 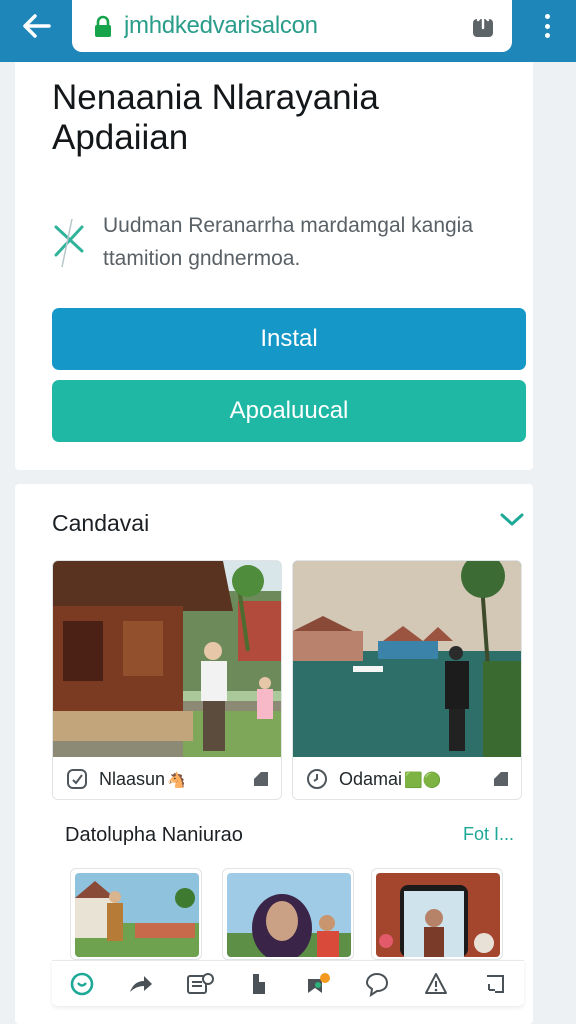 What do you see at coordinates (317, 779) in the screenshot?
I see `clock-icon` at bounding box center [317, 779].